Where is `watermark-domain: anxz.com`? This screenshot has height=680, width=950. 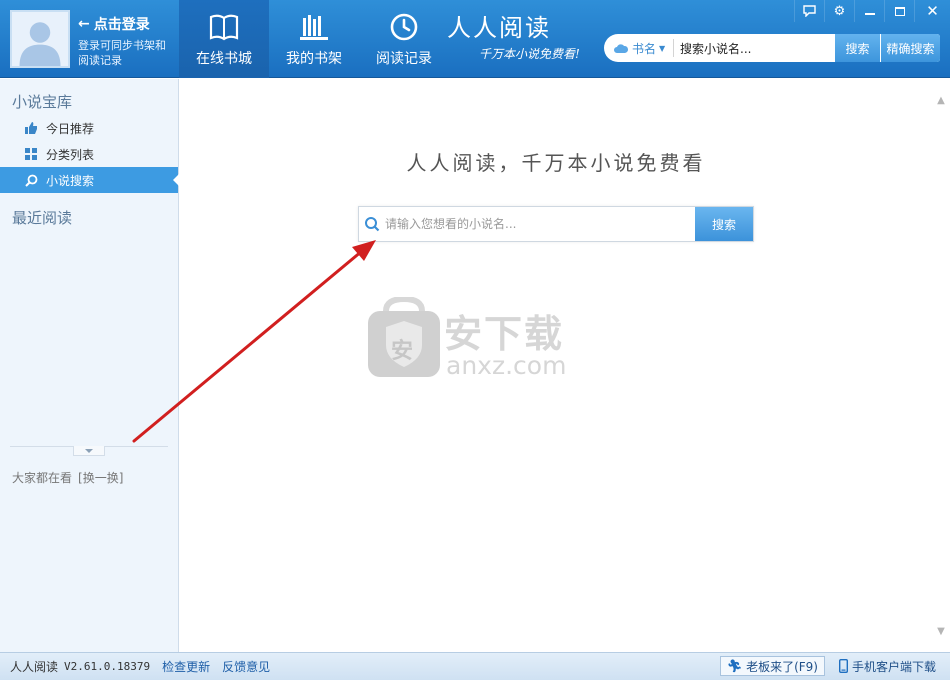
watermark-domain: anxz.com is located at coordinates (506, 365).